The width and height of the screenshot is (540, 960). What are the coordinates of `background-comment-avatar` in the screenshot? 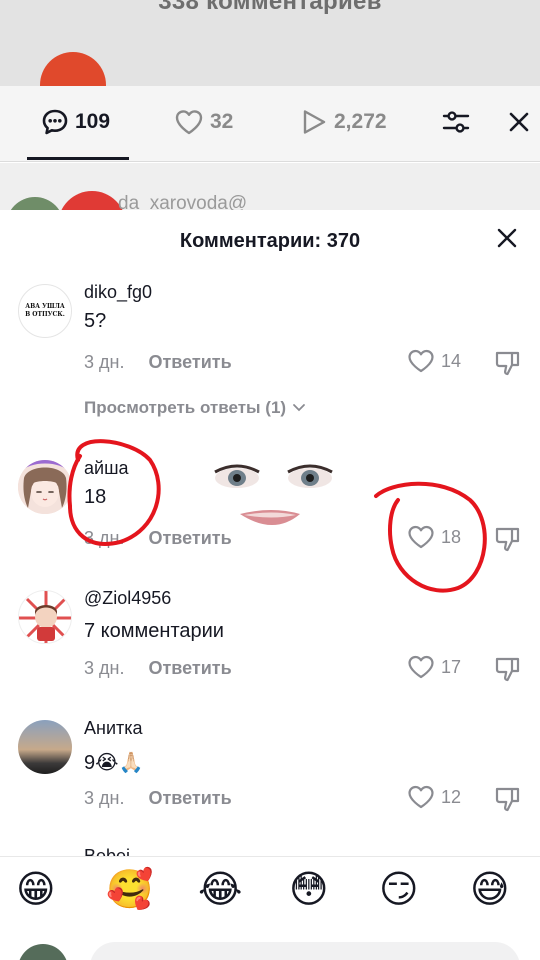 It's located at (35, 203).